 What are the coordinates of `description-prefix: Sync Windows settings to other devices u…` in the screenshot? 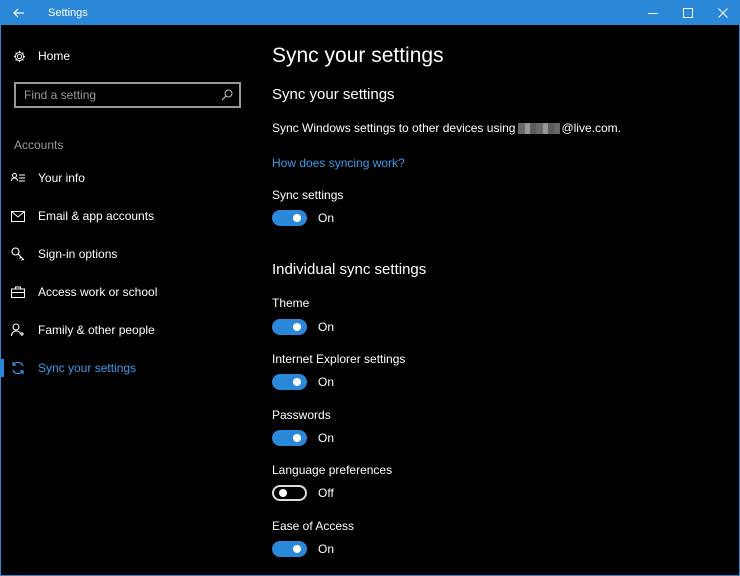 It's located at (394, 128).